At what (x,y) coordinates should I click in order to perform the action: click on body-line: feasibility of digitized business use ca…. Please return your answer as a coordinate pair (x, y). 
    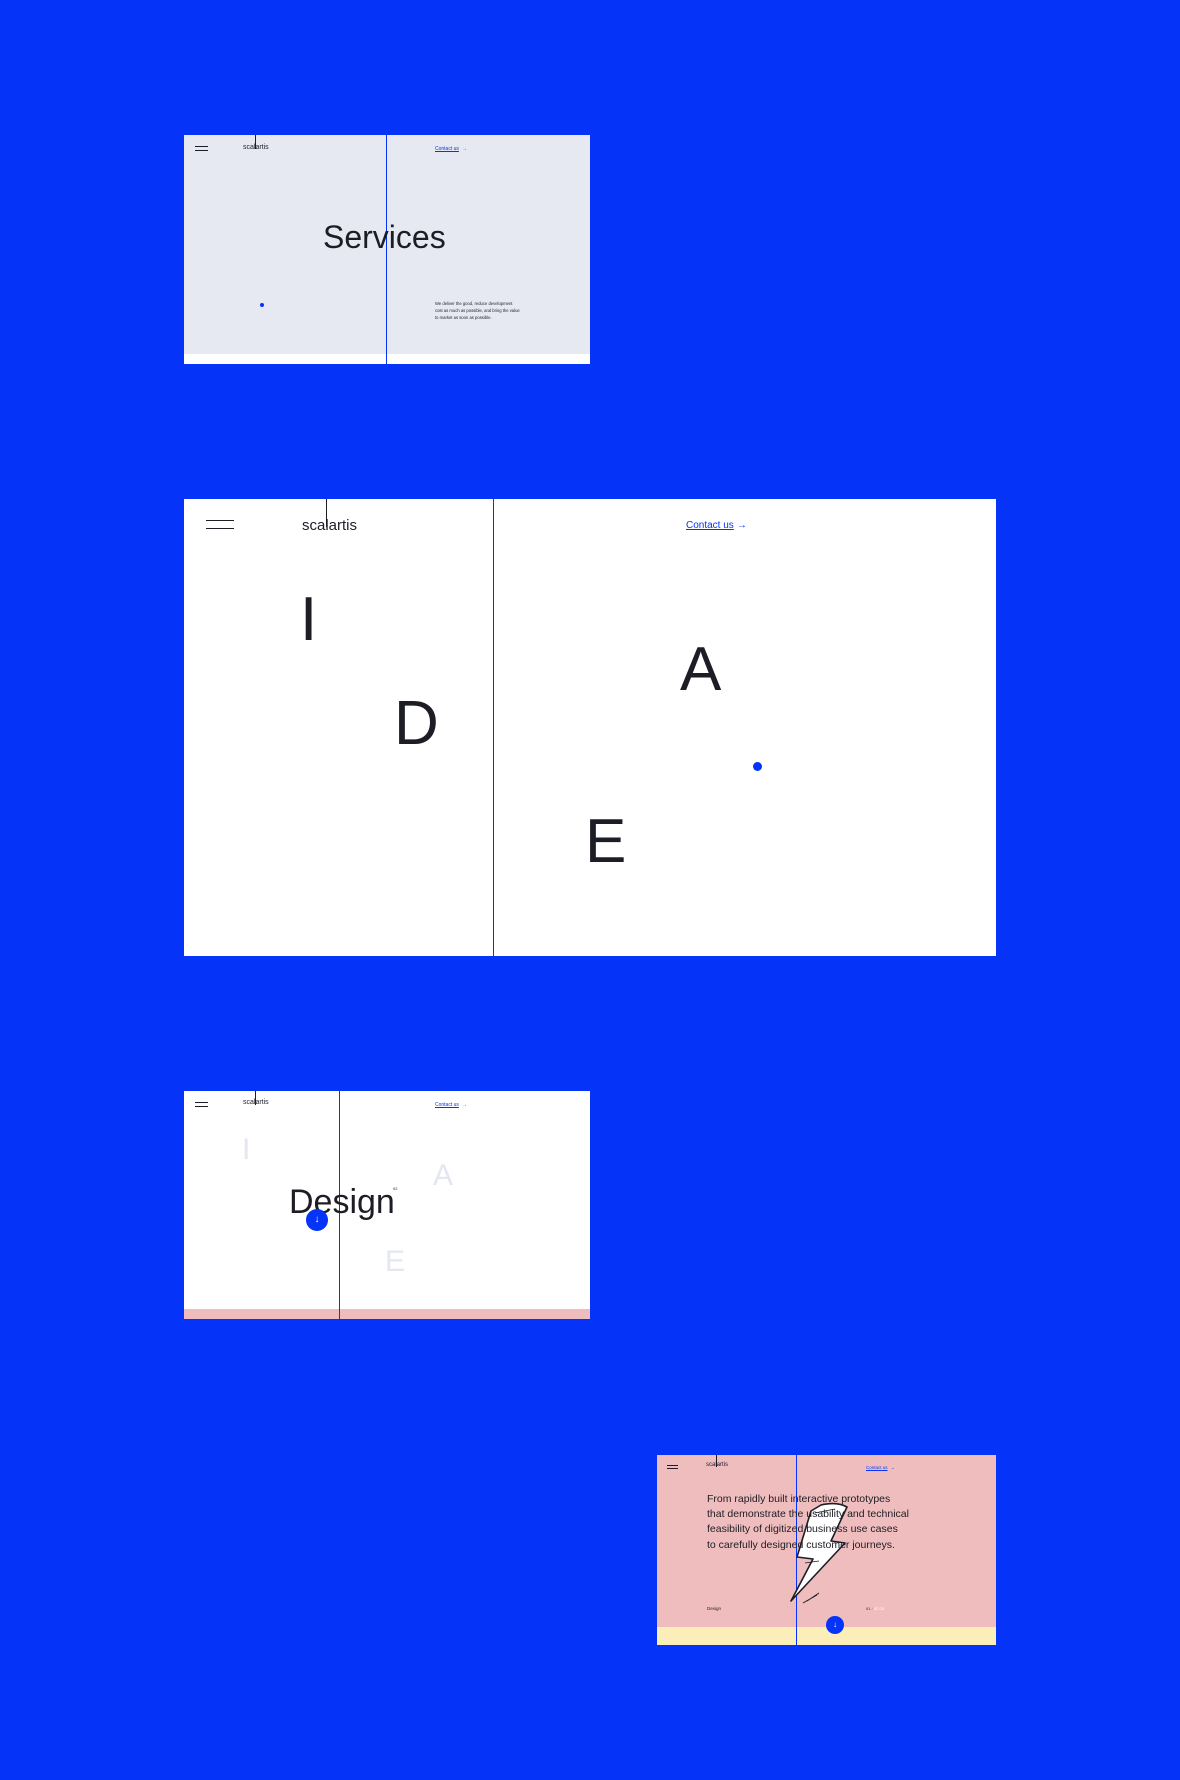
    Looking at the image, I should click on (802, 1529).